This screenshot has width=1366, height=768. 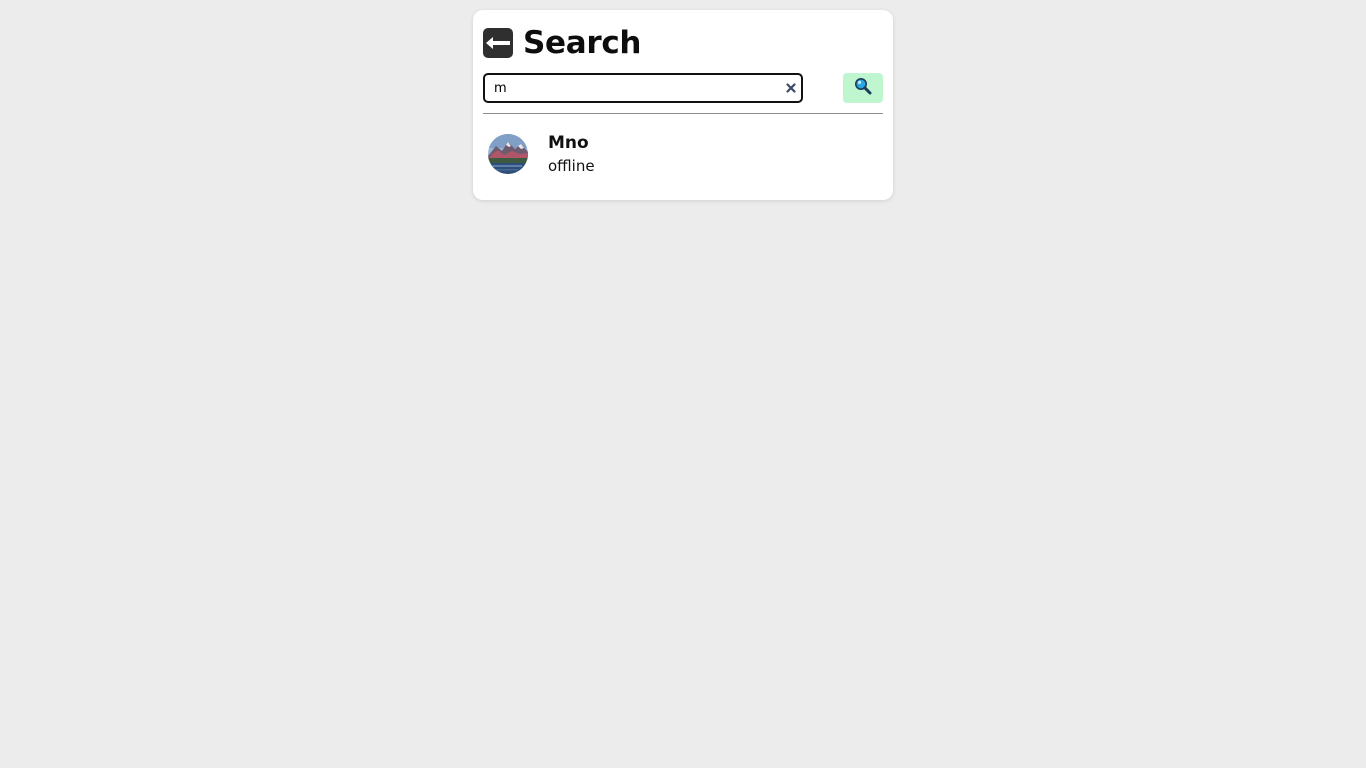 What do you see at coordinates (508, 154) in the screenshot?
I see `avatar` at bounding box center [508, 154].